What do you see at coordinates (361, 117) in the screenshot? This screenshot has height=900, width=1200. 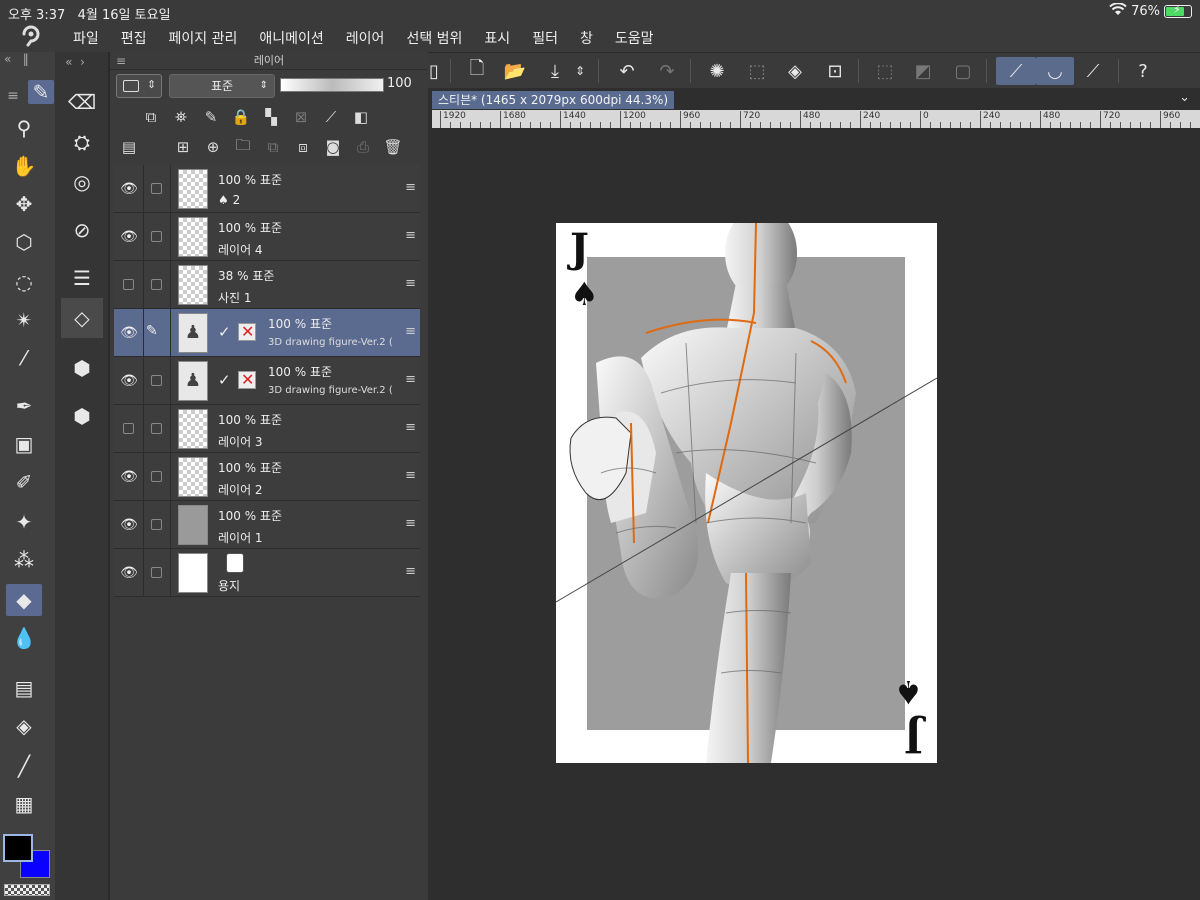 I see `layer-color-icon: ◧` at bounding box center [361, 117].